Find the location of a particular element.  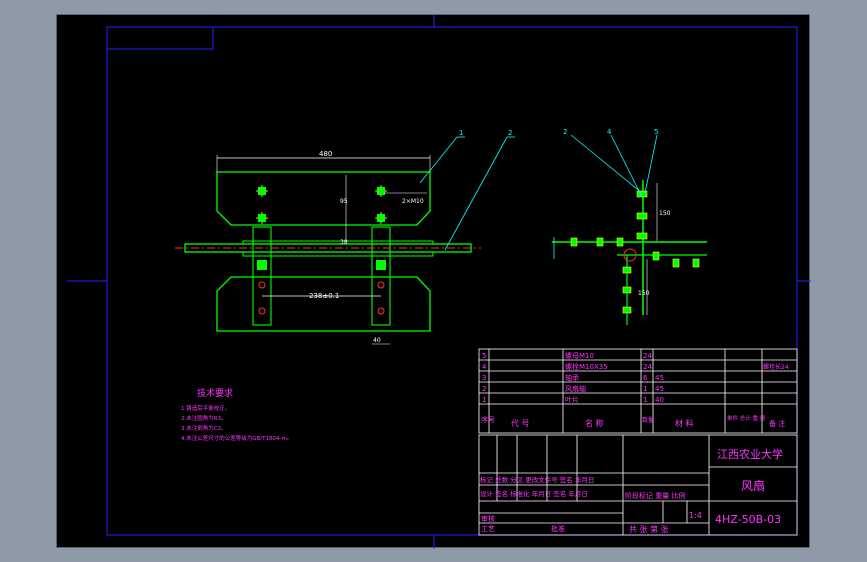

dim-bottom-width: 40 is located at coordinates (377, 340).